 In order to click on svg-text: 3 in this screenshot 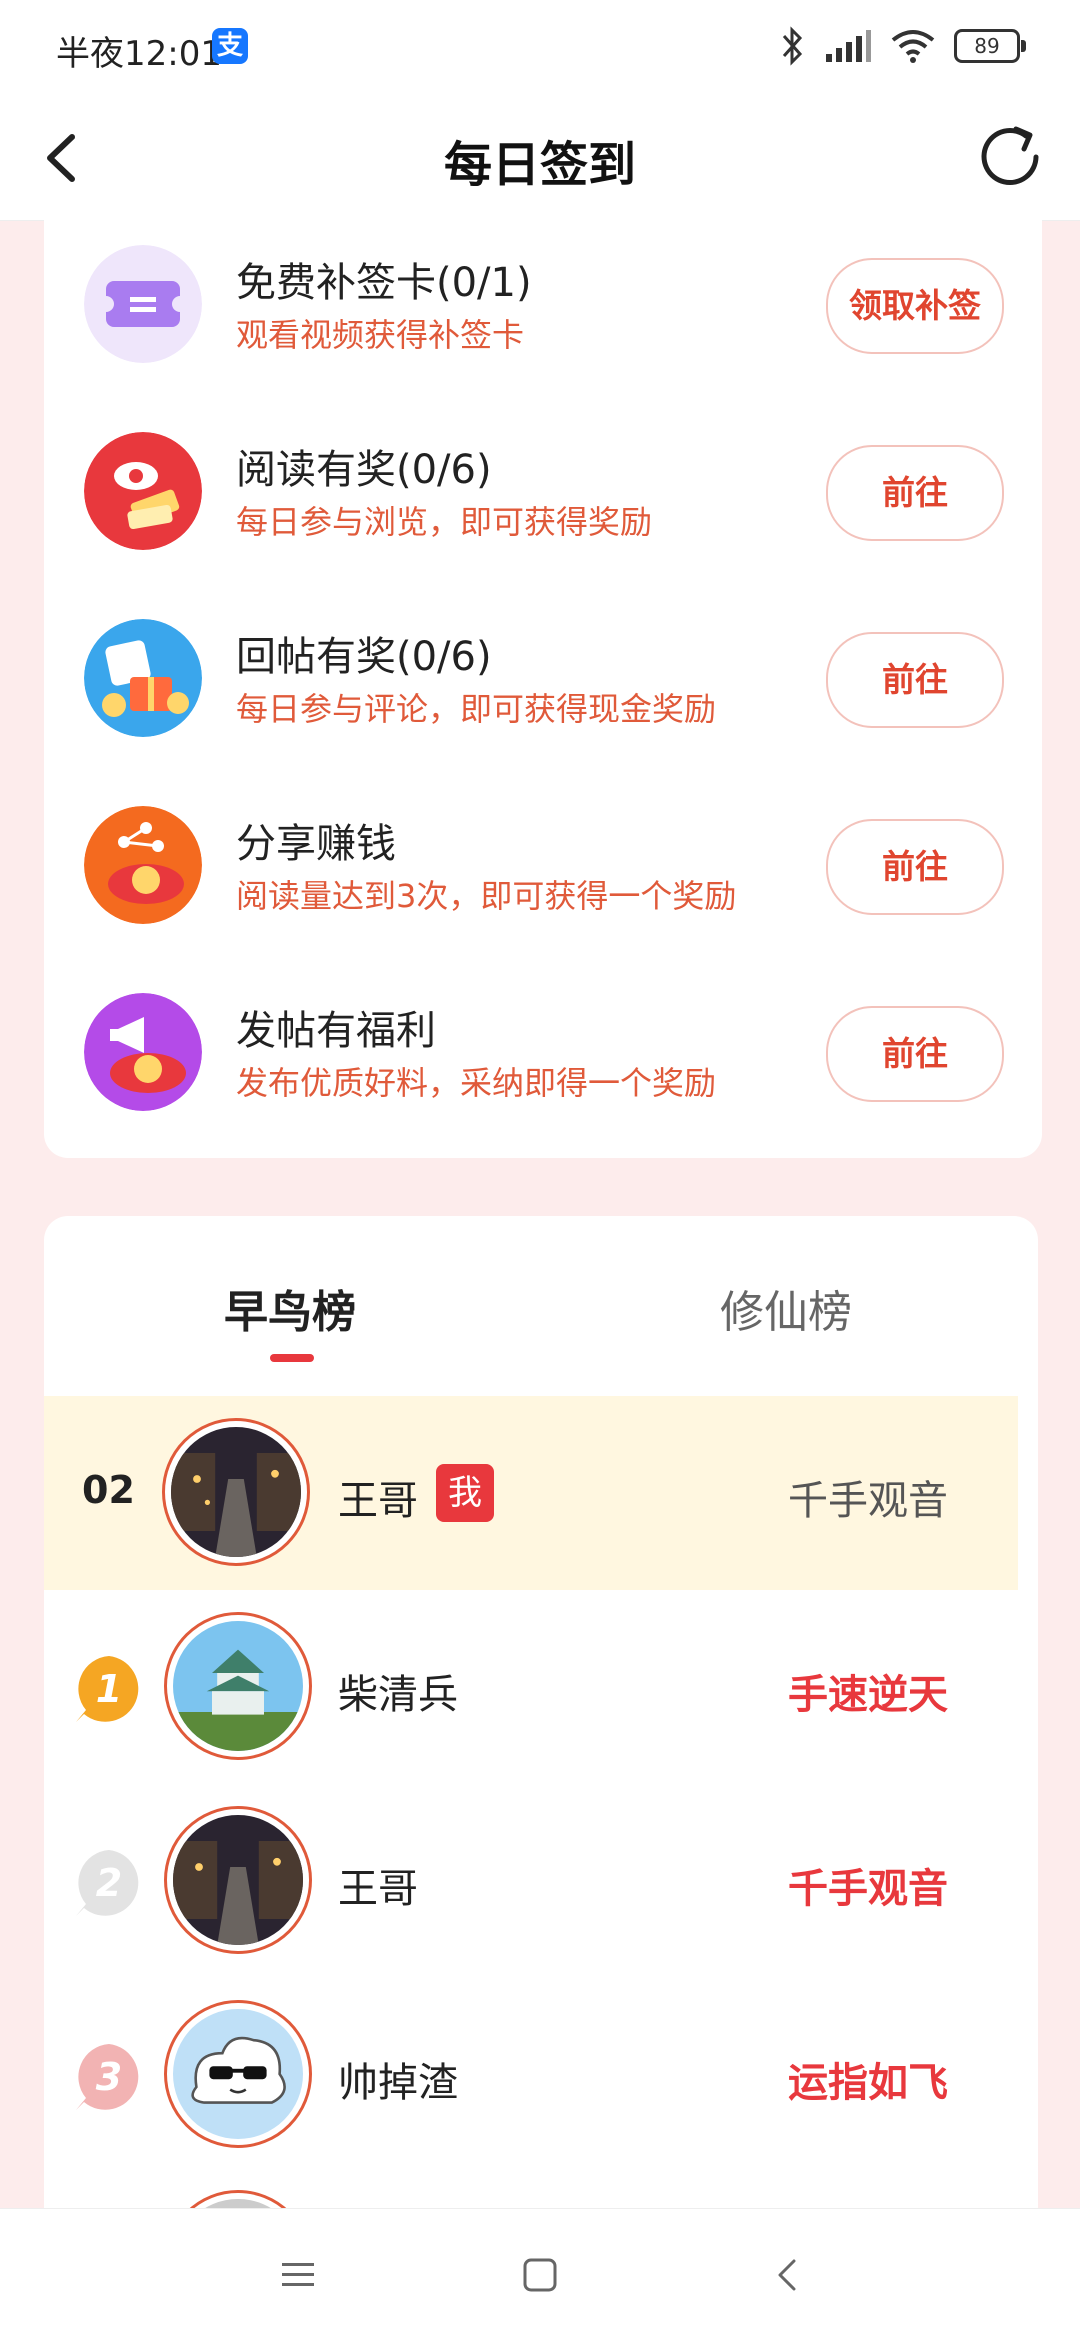, I will do `click(109, 2077)`.